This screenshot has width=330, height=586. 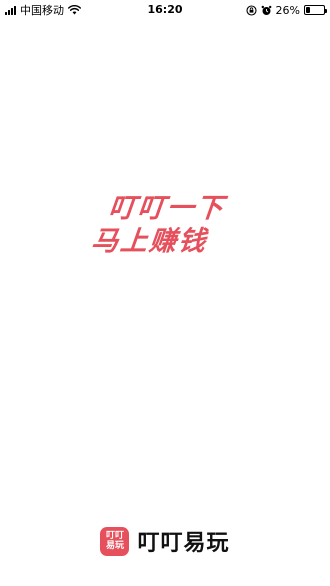 What do you see at coordinates (266, 10) in the screenshot?
I see `alarm-icon` at bounding box center [266, 10].